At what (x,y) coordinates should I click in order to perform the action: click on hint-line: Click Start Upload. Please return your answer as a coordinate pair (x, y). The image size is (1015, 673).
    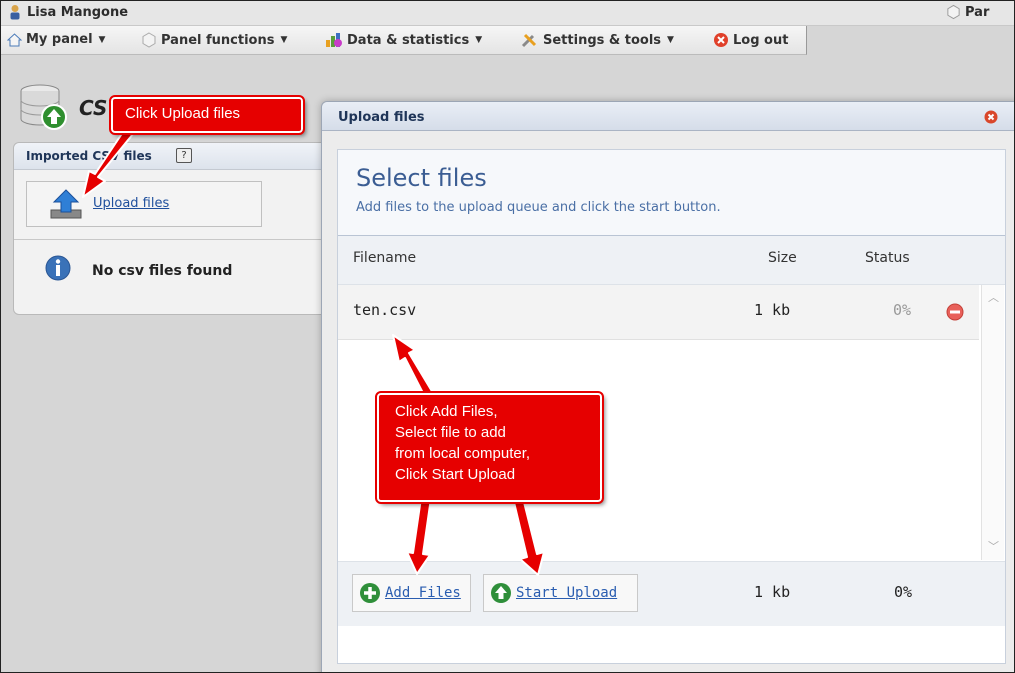
    Looking at the image, I should click on (455, 474).